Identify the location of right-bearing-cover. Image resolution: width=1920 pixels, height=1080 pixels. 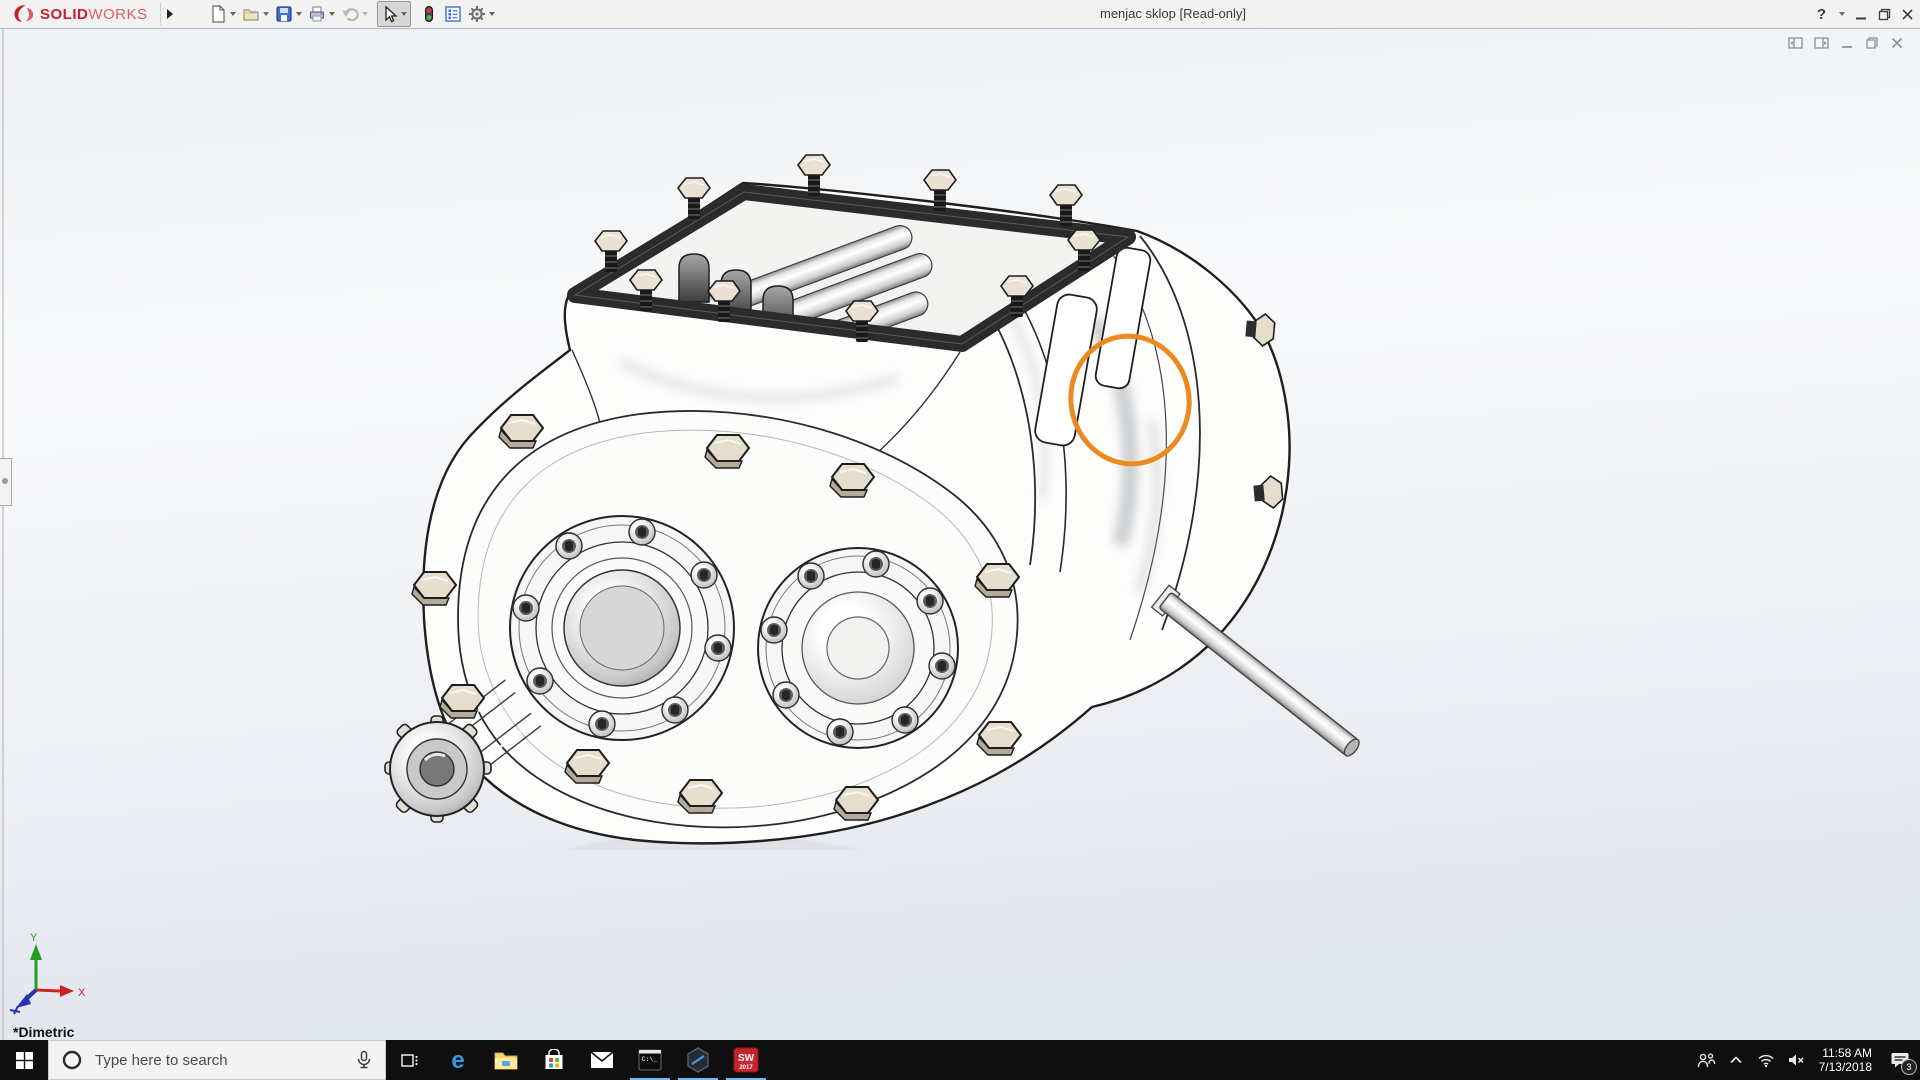
(858, 648).